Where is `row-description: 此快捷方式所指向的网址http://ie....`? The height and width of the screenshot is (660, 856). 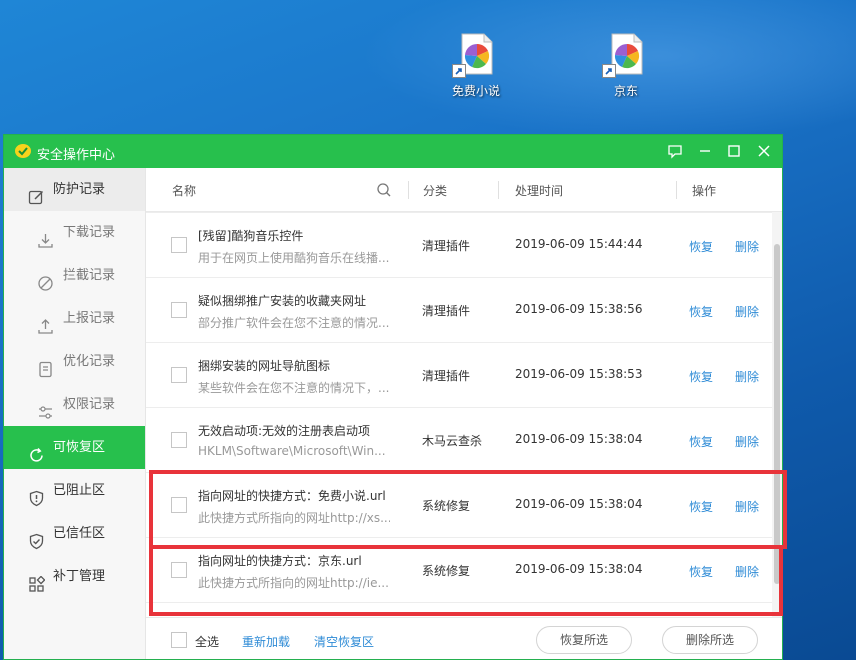 row-description: 此快捷方式所指向的网址http://ie.... is located at coordinates (294, 583).